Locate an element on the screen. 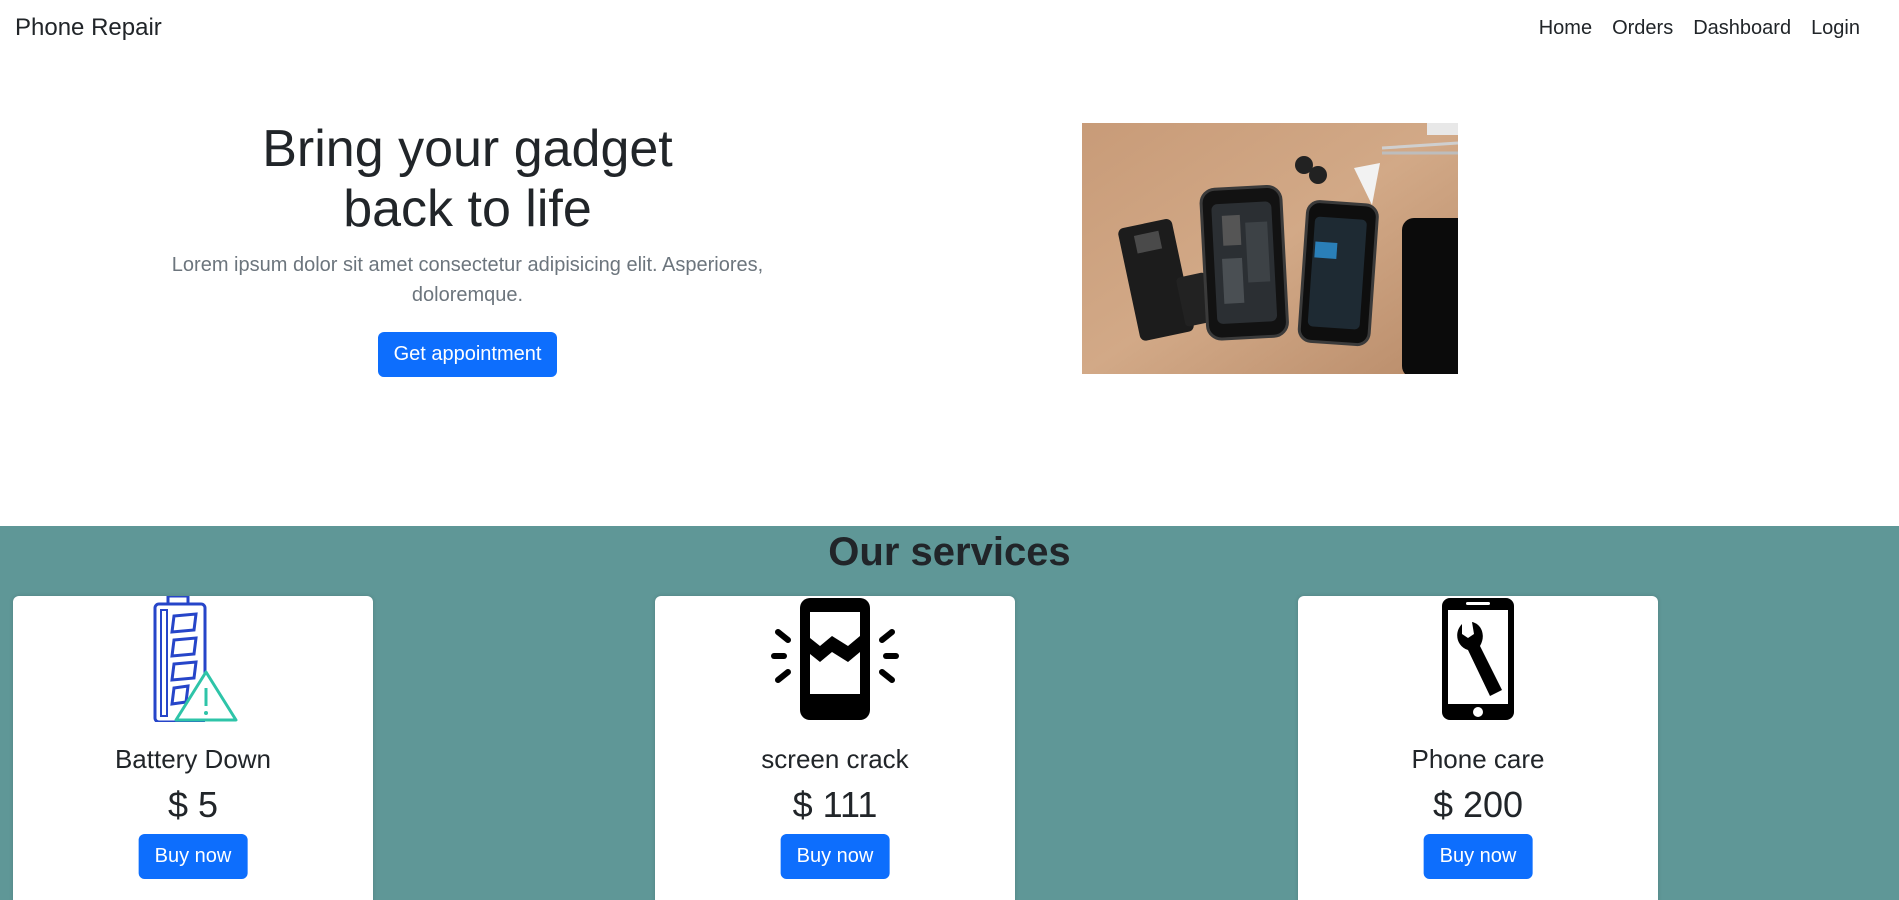 The image size is (1899, 900). service-card-phone-care: Phone care $ 200 Buy now is located at coordinates (1478, 748).